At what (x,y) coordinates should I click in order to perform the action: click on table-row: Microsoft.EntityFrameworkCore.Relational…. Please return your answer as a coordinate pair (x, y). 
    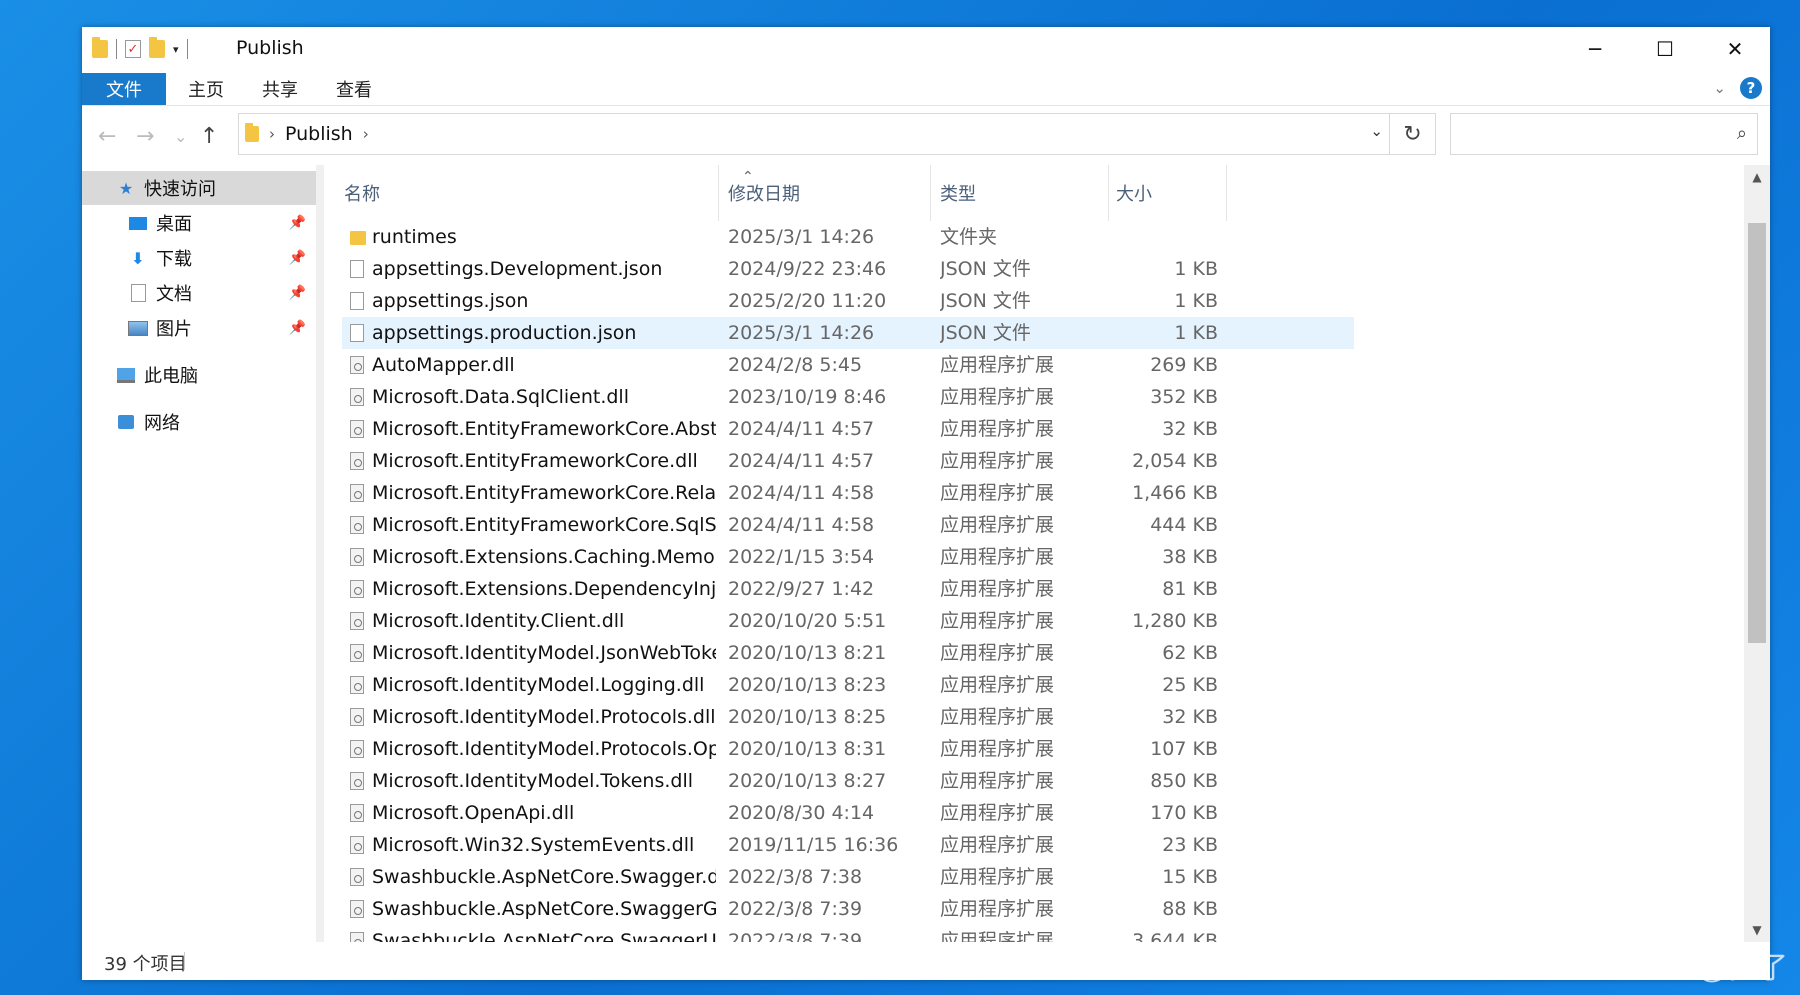
    Looking at the image, I should click on (848, 493).